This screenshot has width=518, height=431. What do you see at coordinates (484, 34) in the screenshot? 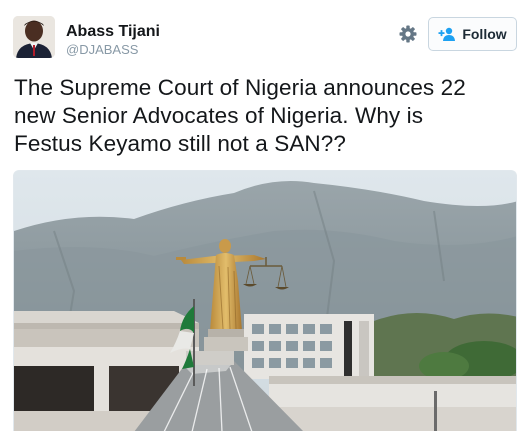
I see `follow-label: Follow` at bounding box center [484, 34].